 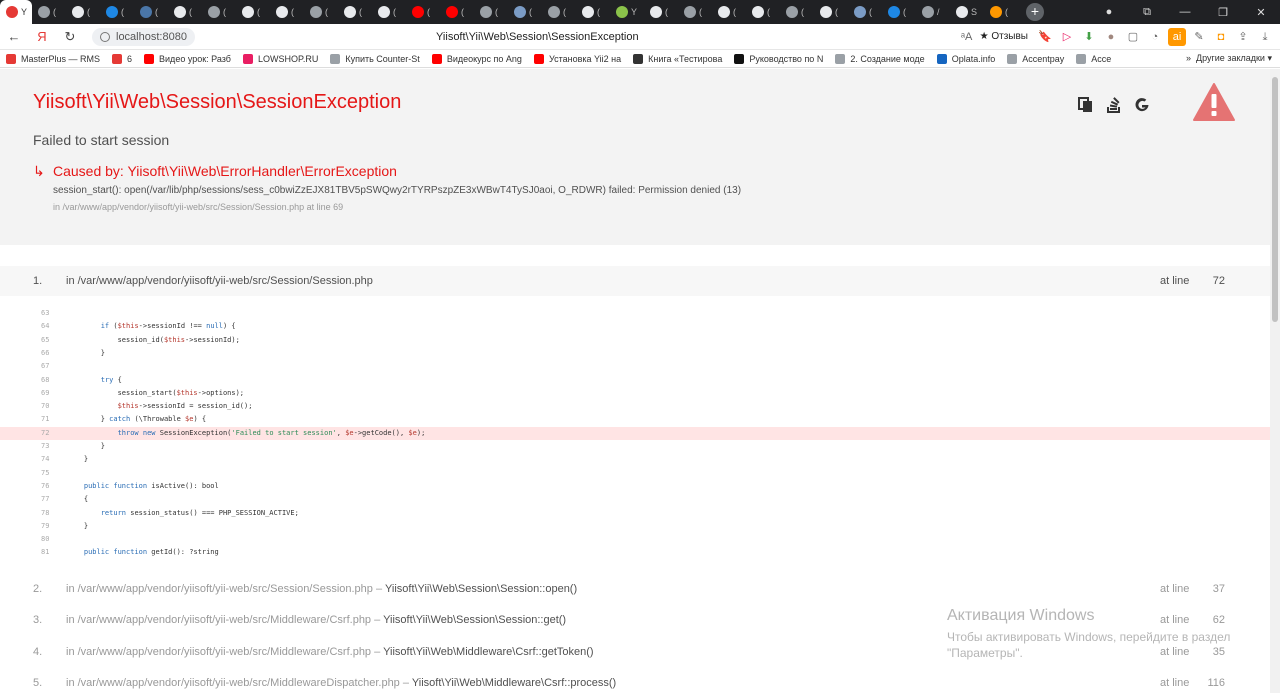 I want to click on bookmark-item: 2. Создание моде, so click(x=880, y=58).